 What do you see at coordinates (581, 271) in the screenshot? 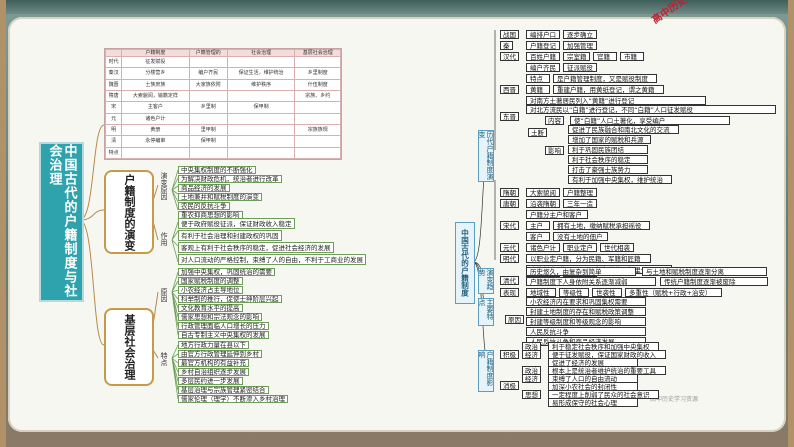
I see `trend-item: 历史悠久，由复杂到简单` at bounding box center [581, 271].